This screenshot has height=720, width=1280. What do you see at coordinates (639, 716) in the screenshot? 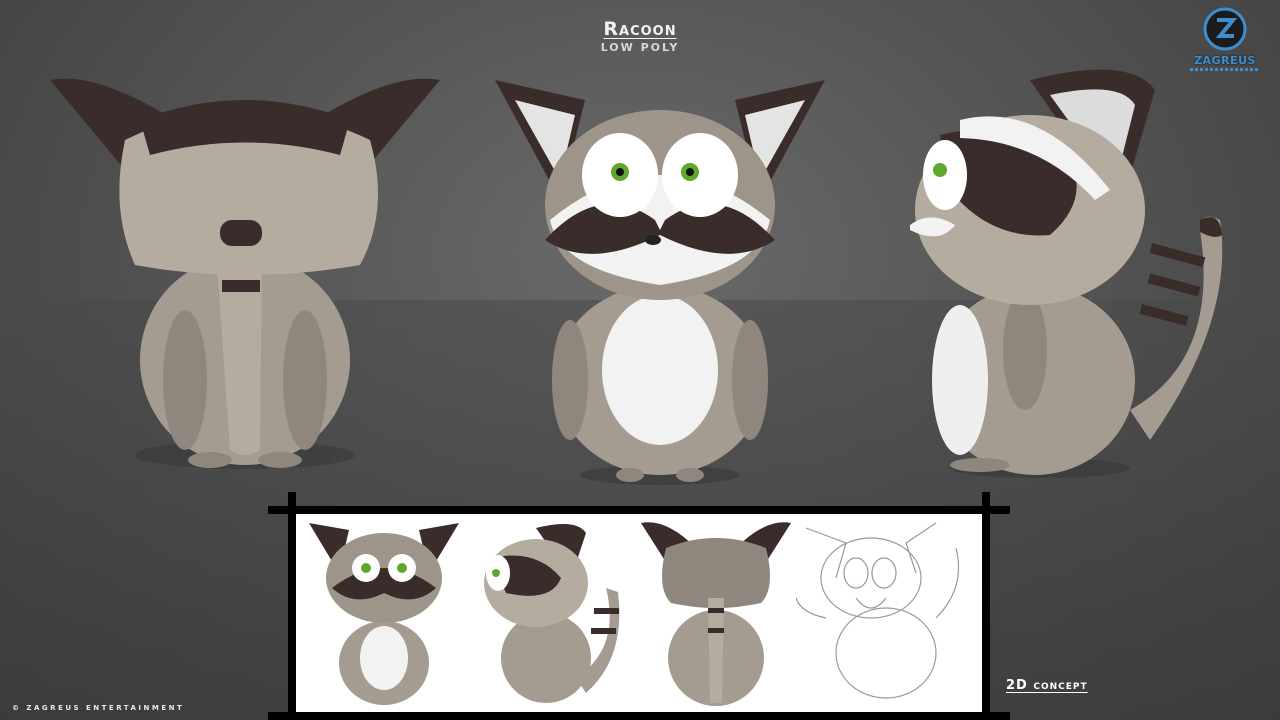
I see `frame-bottom-bar` at bounding box center [639, 716].